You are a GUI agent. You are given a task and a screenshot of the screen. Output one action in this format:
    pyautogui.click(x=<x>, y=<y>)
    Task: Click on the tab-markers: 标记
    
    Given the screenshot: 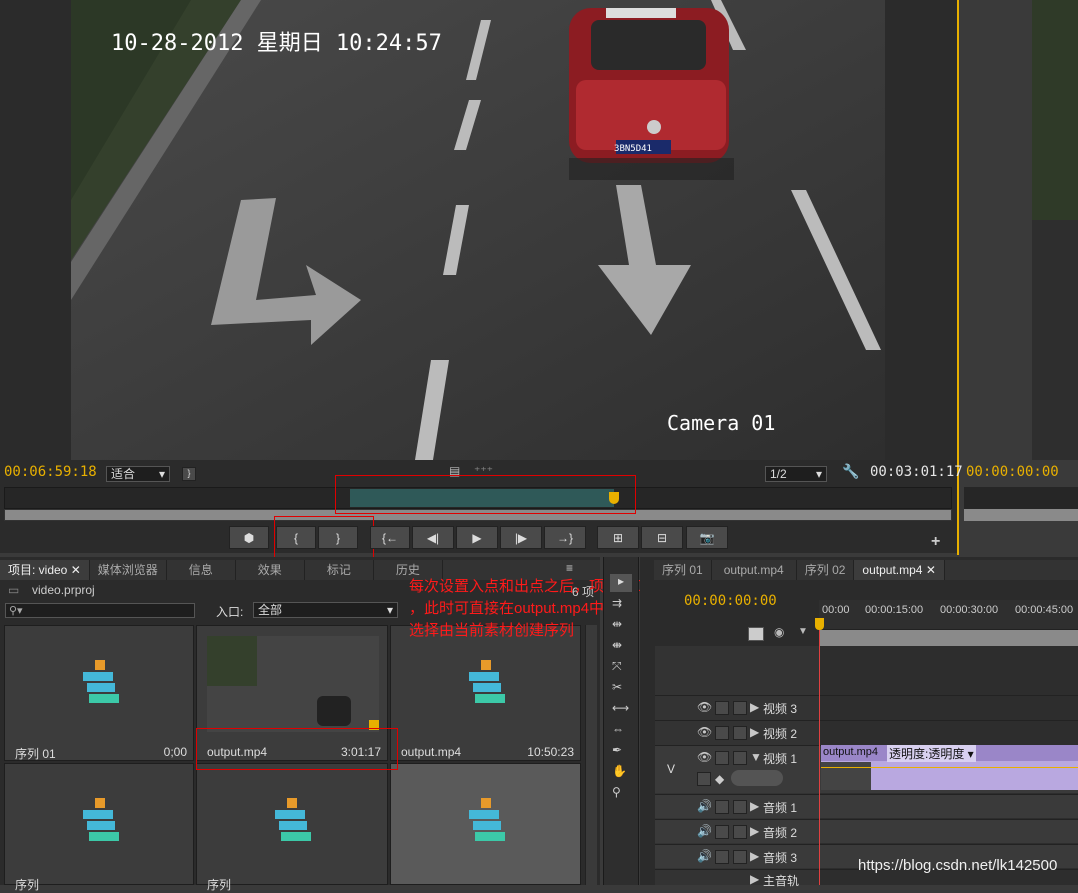 What is the action you would take?
    pyautogui.click(x=339, y=570)
    